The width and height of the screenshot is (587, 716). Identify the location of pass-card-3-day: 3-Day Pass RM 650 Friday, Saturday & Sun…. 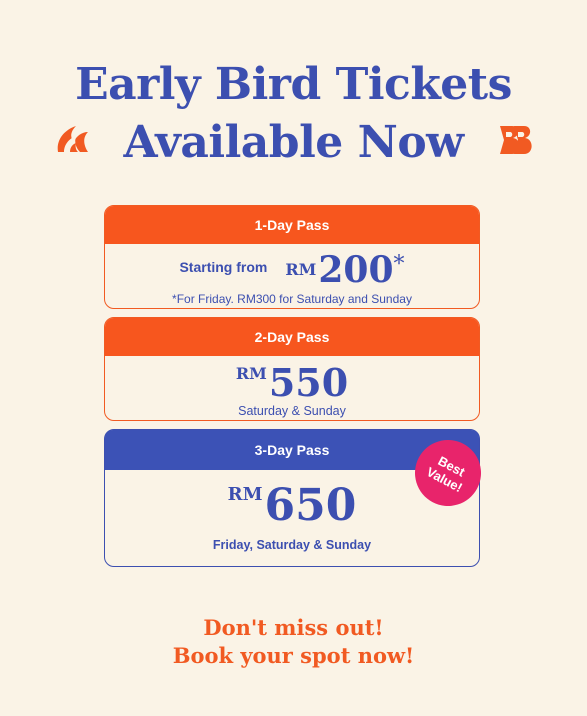
(298, 497).